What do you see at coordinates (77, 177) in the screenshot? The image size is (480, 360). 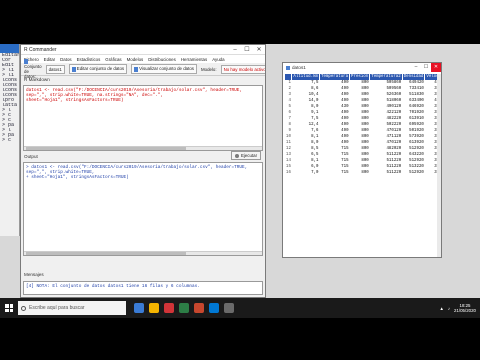 I see `output-line: + sheet="Hoja1", stringsAsFactors=TRUE)` at bounding box center [77, 177].